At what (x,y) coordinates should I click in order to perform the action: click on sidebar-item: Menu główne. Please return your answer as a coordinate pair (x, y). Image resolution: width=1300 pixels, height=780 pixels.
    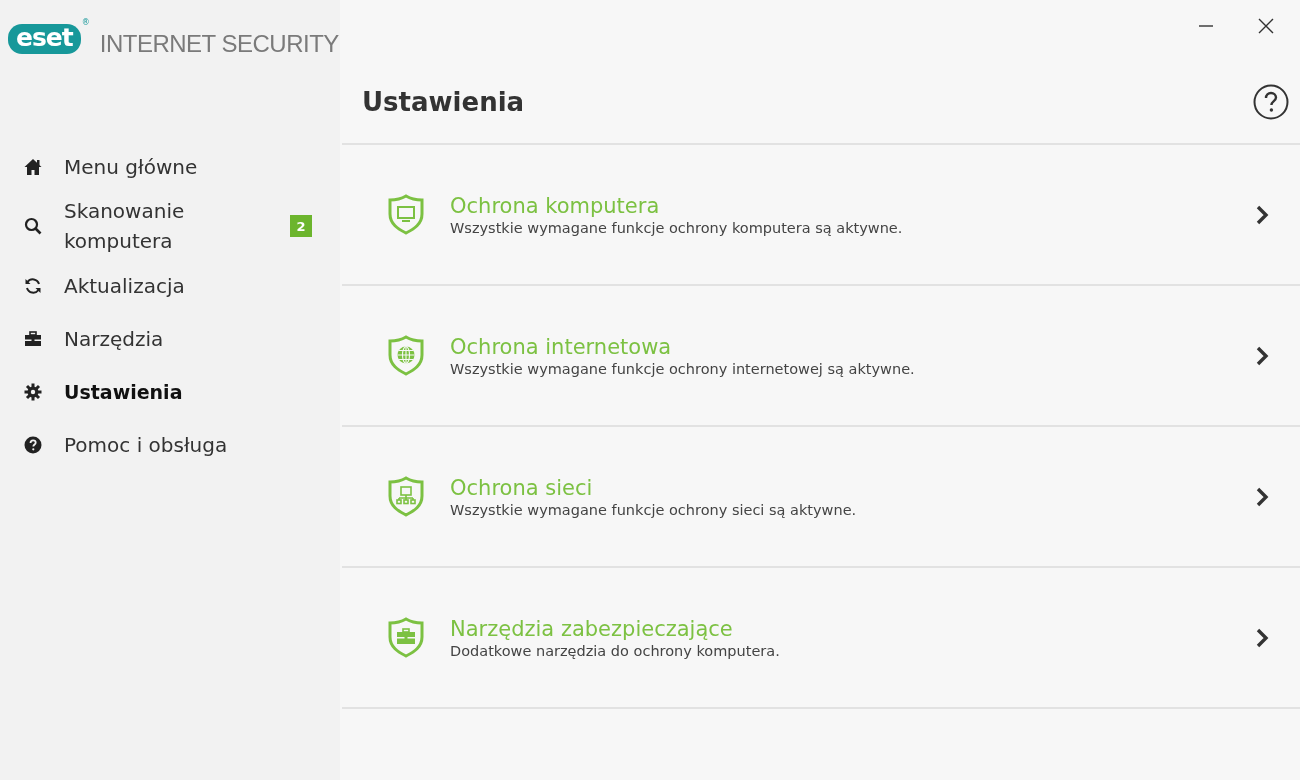
    Looking at the image, I should click on (170, 166).